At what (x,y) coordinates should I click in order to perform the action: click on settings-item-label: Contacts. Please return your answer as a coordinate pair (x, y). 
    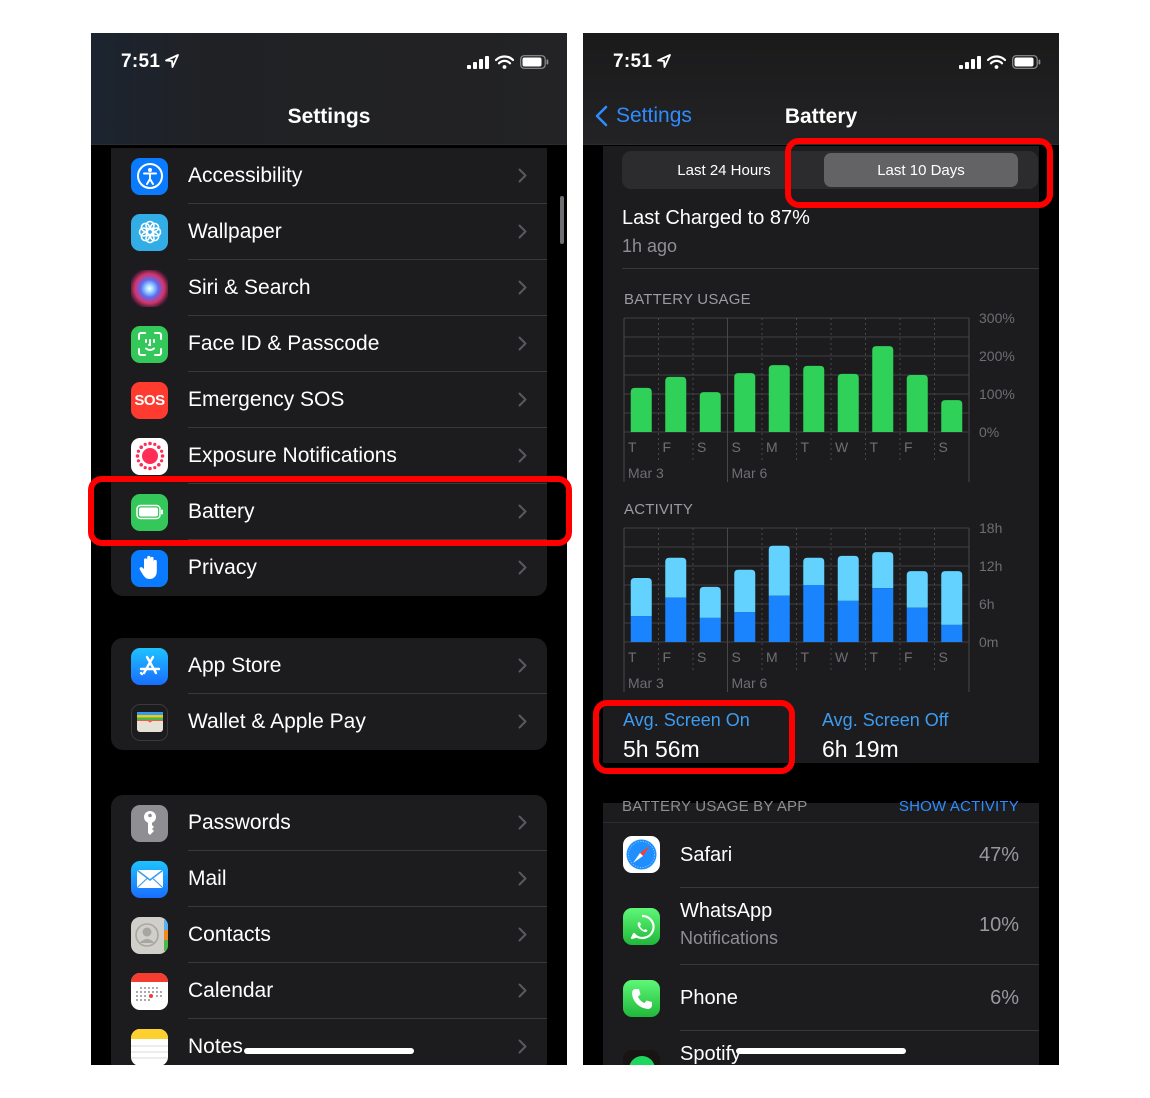
    Looking at the image, I should click on (229, 934).